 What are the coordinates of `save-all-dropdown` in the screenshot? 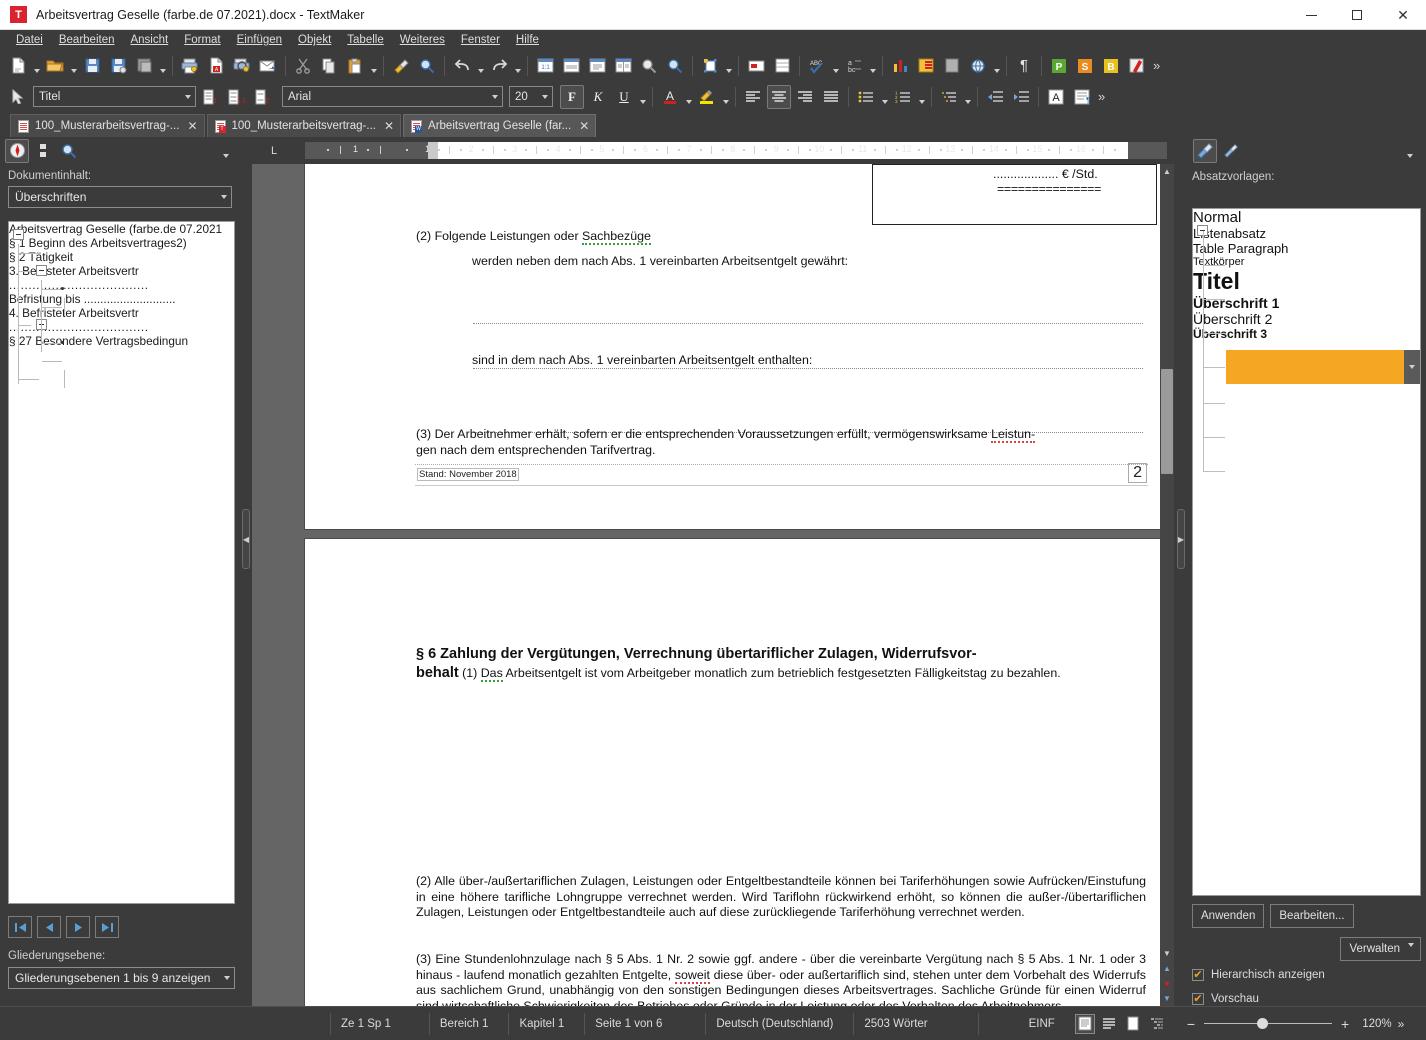 It's located at (162, 66).